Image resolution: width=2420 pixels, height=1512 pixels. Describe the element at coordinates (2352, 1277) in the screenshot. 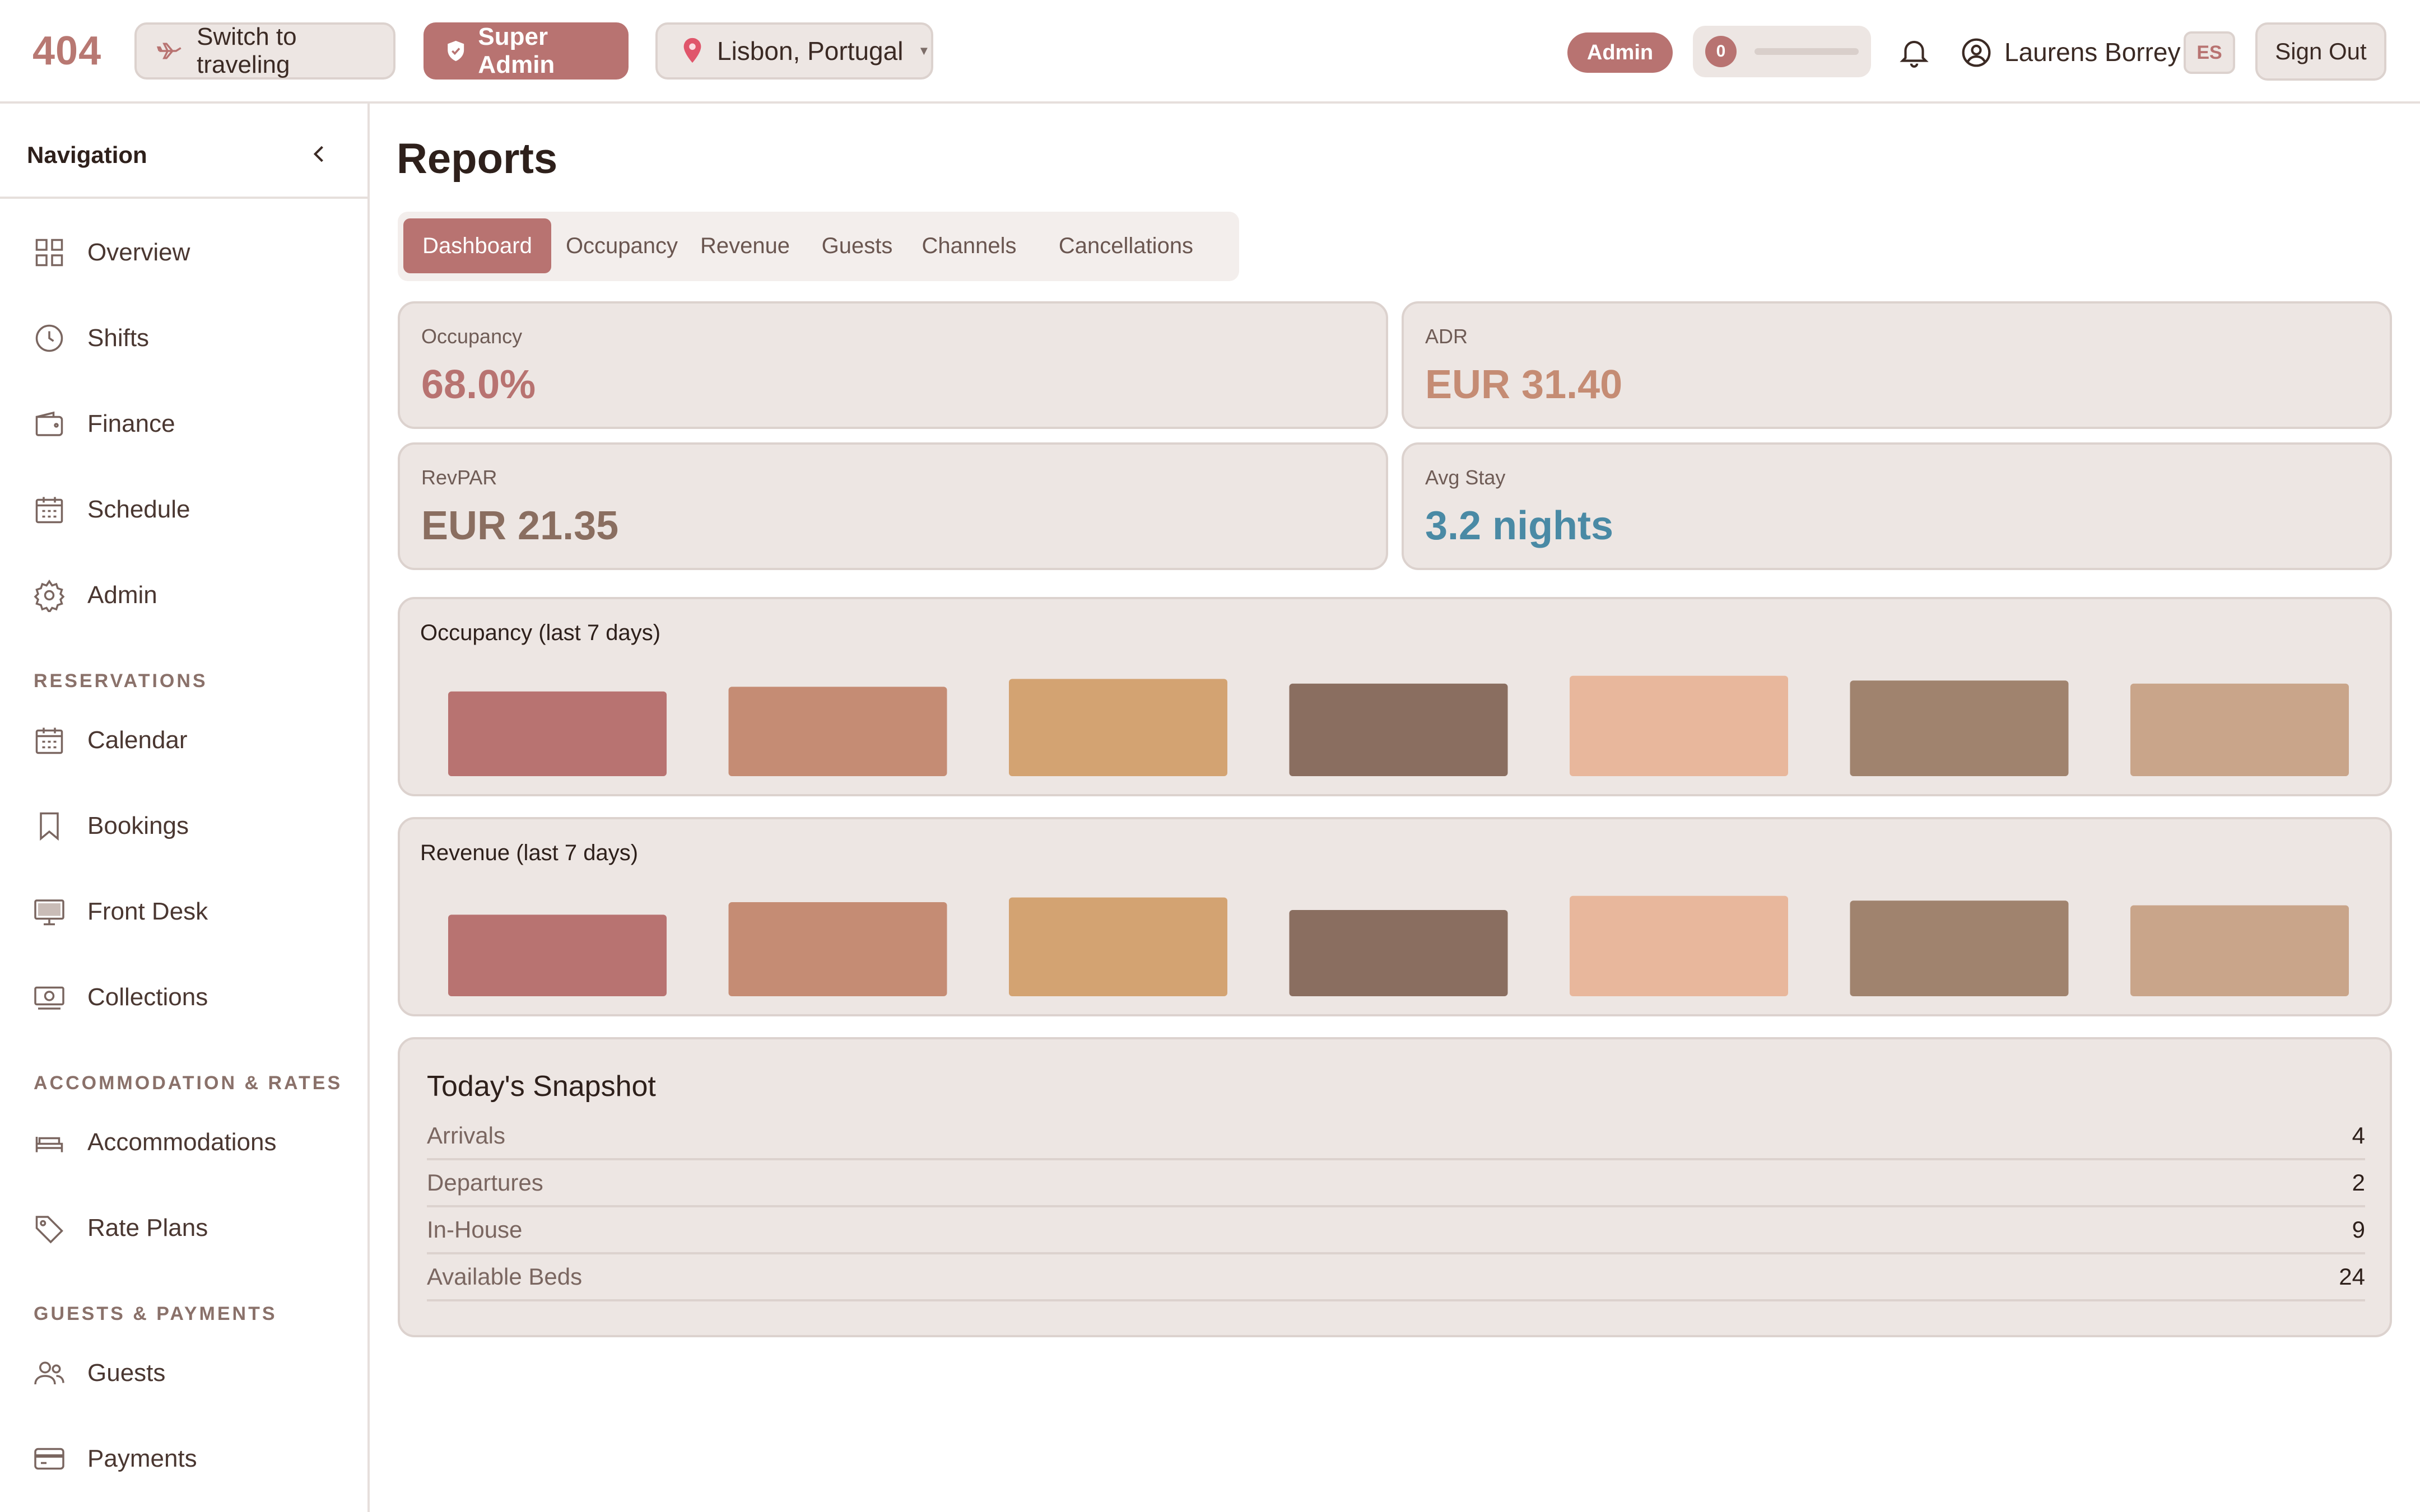

I see `snapshot-value: 24` at that location.